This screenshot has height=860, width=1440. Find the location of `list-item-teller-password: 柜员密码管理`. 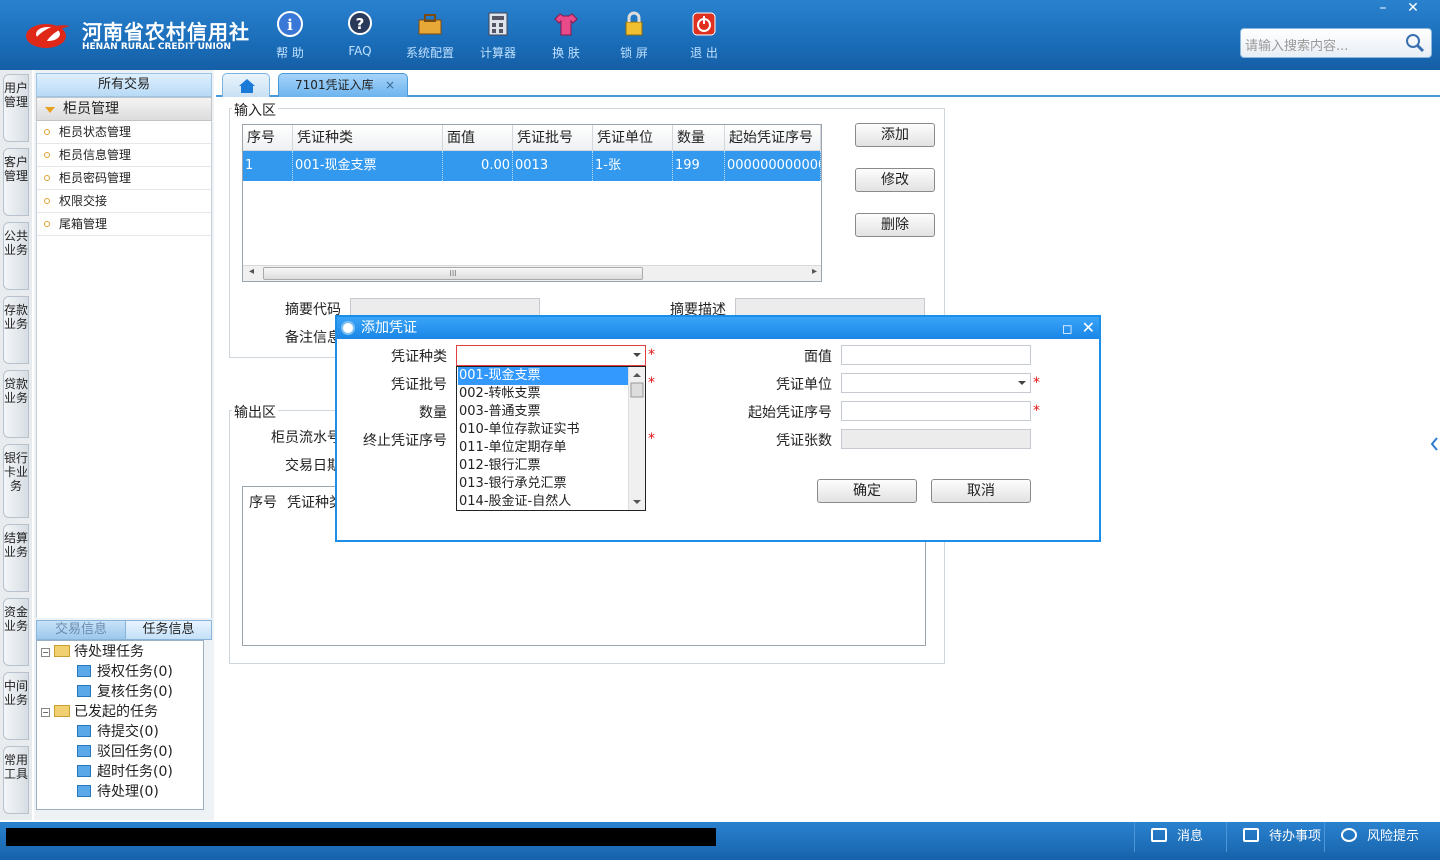

list-item-teller-password: 柜员密码管理 is located at coordinates (124, 178).